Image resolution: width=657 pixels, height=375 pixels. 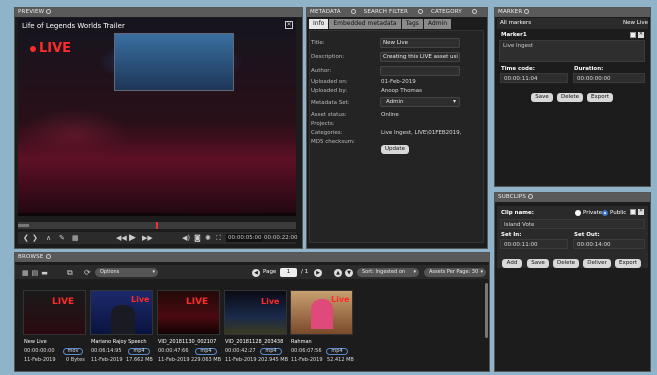 I want to click on marker-header-label: MARKER, so click(x=510, y=12).